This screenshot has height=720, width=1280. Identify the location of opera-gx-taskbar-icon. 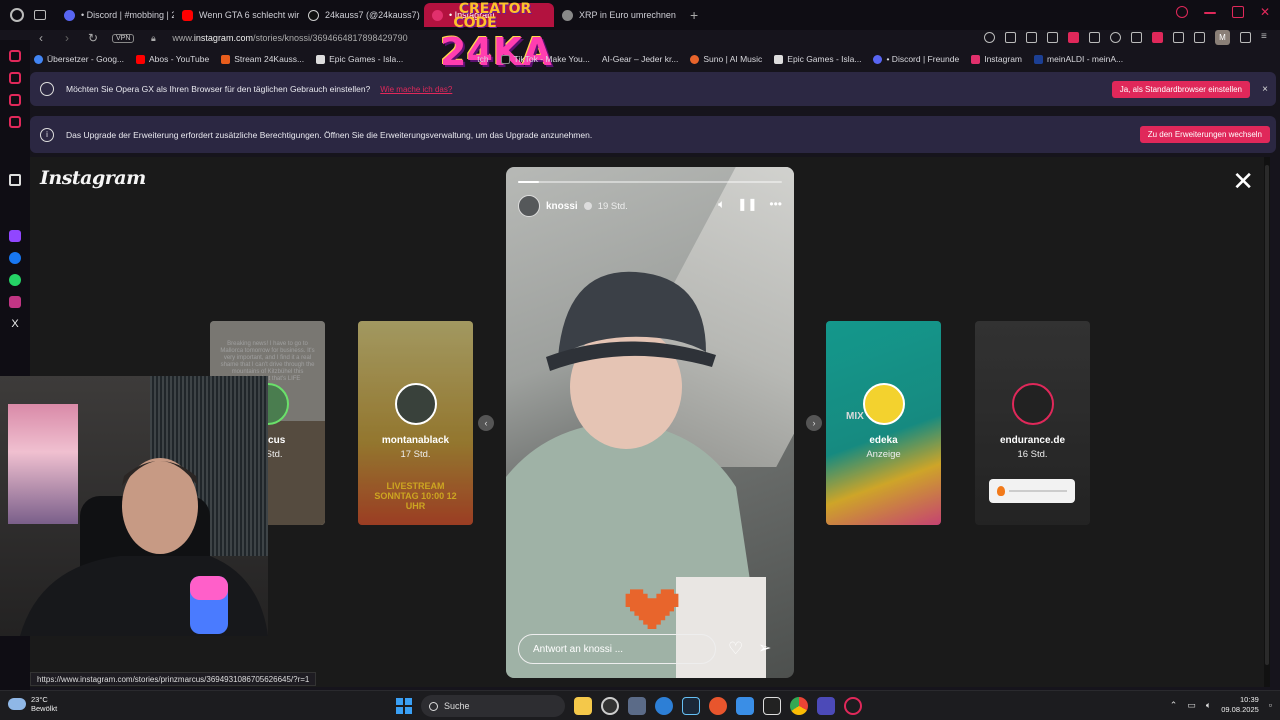
(853, 706).